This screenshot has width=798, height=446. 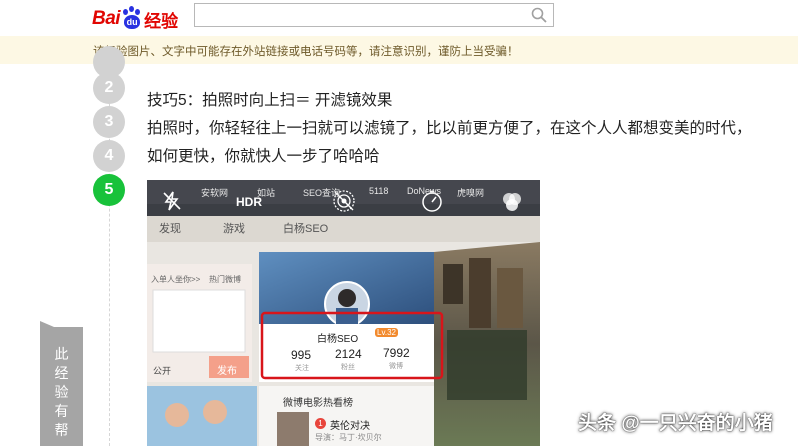 What do you see at coordinates (396, 366) in the screenshot?
I see `stat-label: 微博` at bounding box center [396, 366].